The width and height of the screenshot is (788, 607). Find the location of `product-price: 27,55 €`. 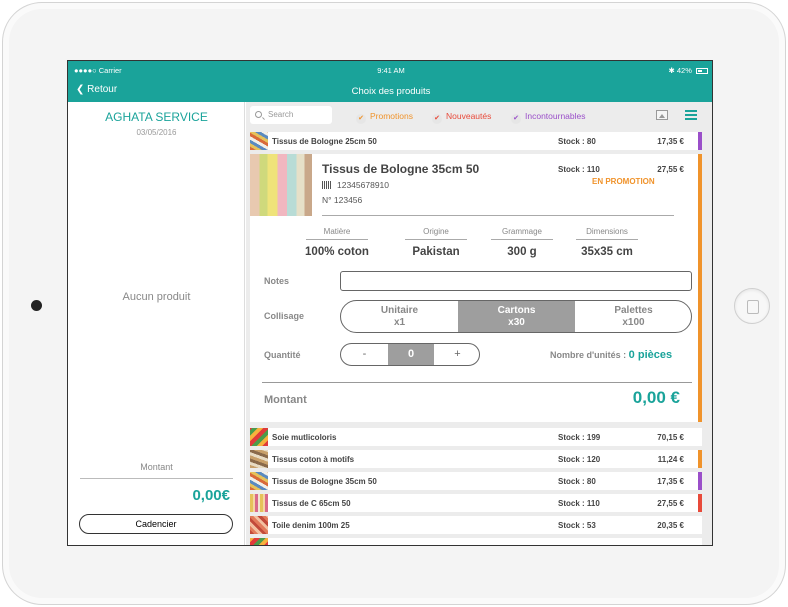

product-price: 27,55 € is located at coordinates (670, 503).